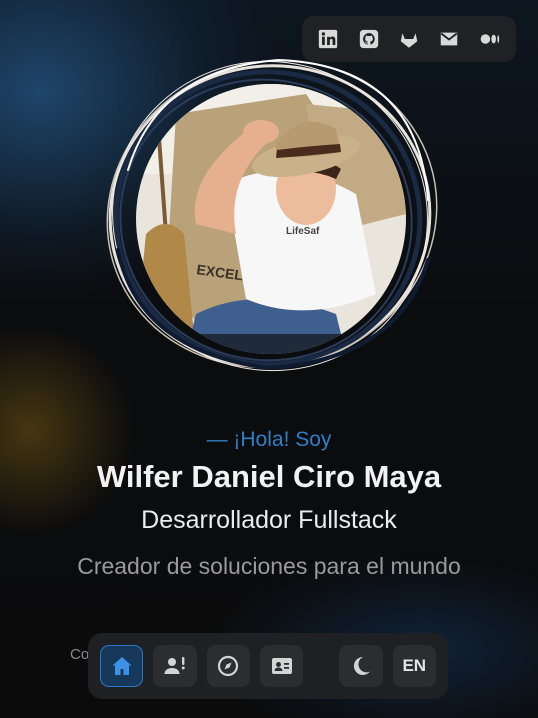  Describe the element at coordinates (369, 39) in the screenshot. I see `github-icon` at that location.